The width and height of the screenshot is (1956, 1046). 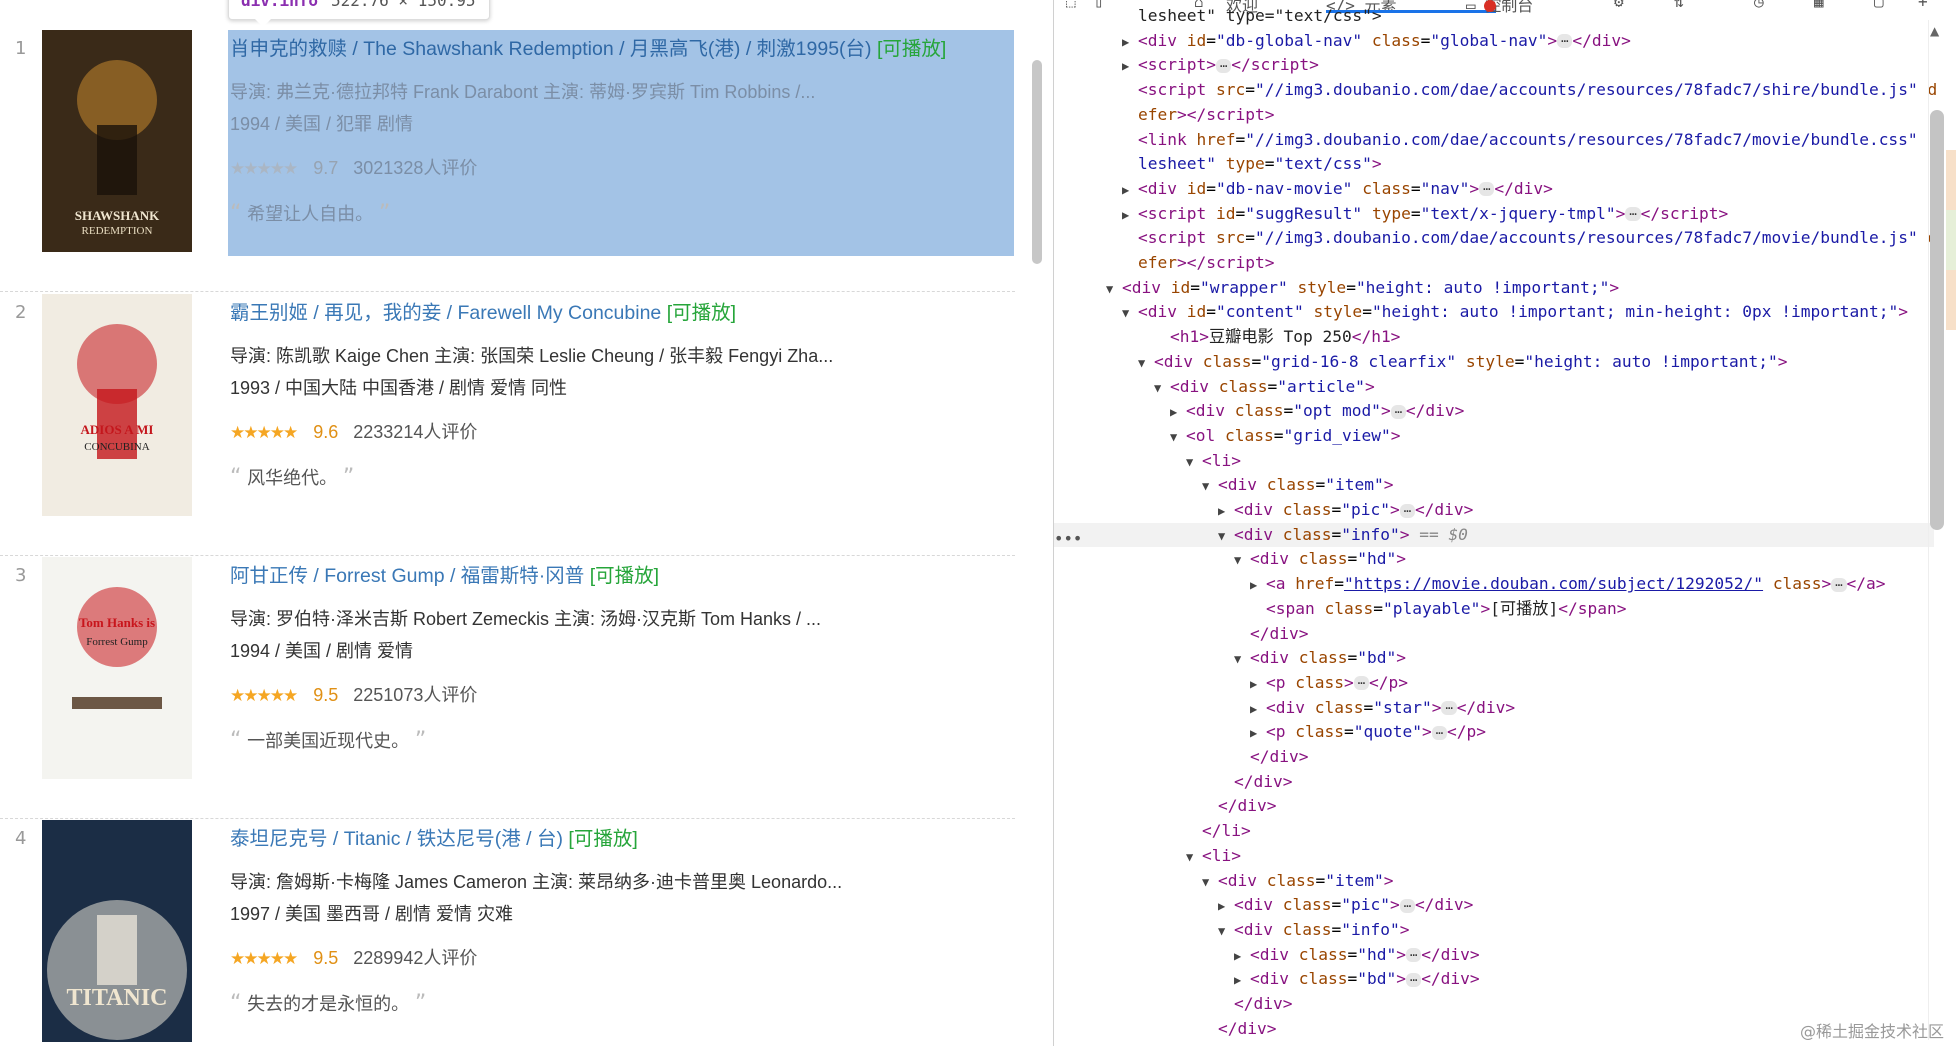 What do you see at coordinates (445, 839) in the screenshot?
I see `movie-alt-titles: / Titanic / 铁达尼号(港 / 台)` at bounding box center [445, 839].